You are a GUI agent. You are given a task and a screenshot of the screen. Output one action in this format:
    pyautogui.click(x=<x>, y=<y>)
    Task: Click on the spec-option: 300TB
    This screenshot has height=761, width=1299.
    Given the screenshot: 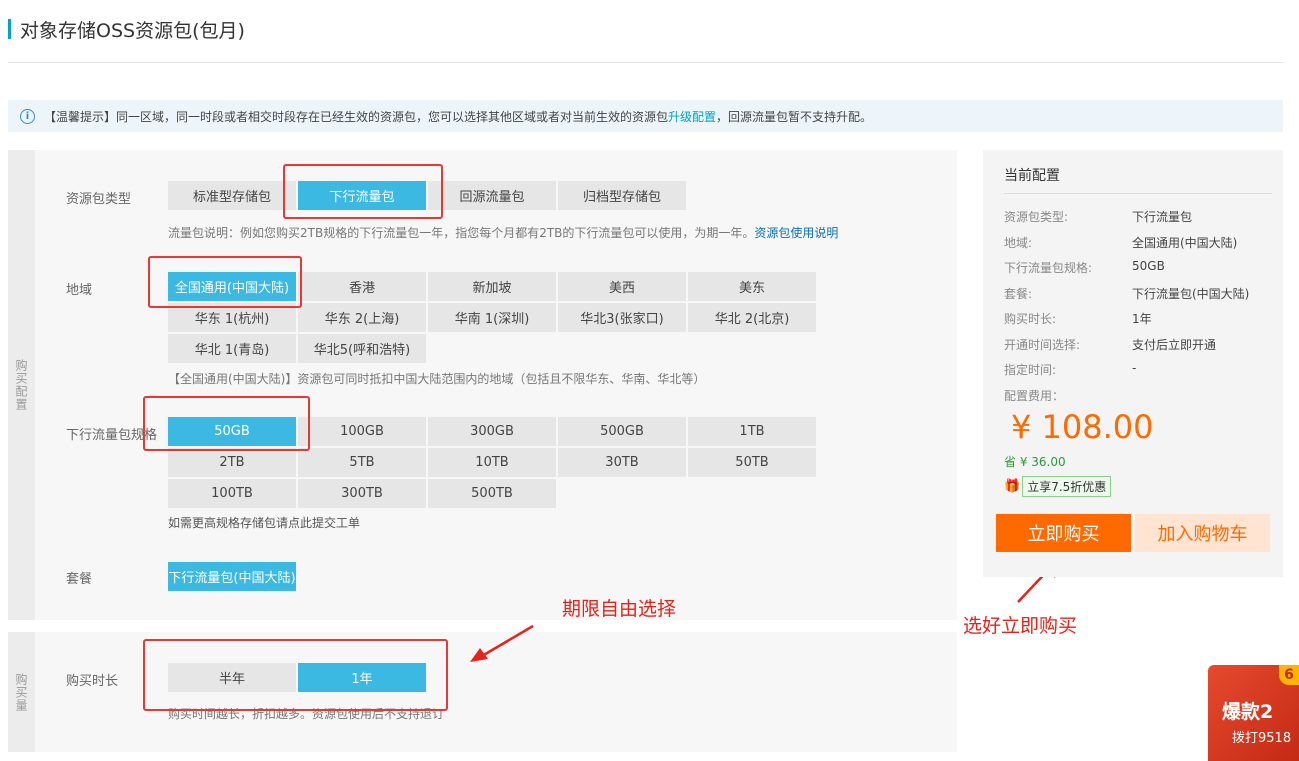 What is the action you would take?
    pyautogui.click(x=362, y=493)
    